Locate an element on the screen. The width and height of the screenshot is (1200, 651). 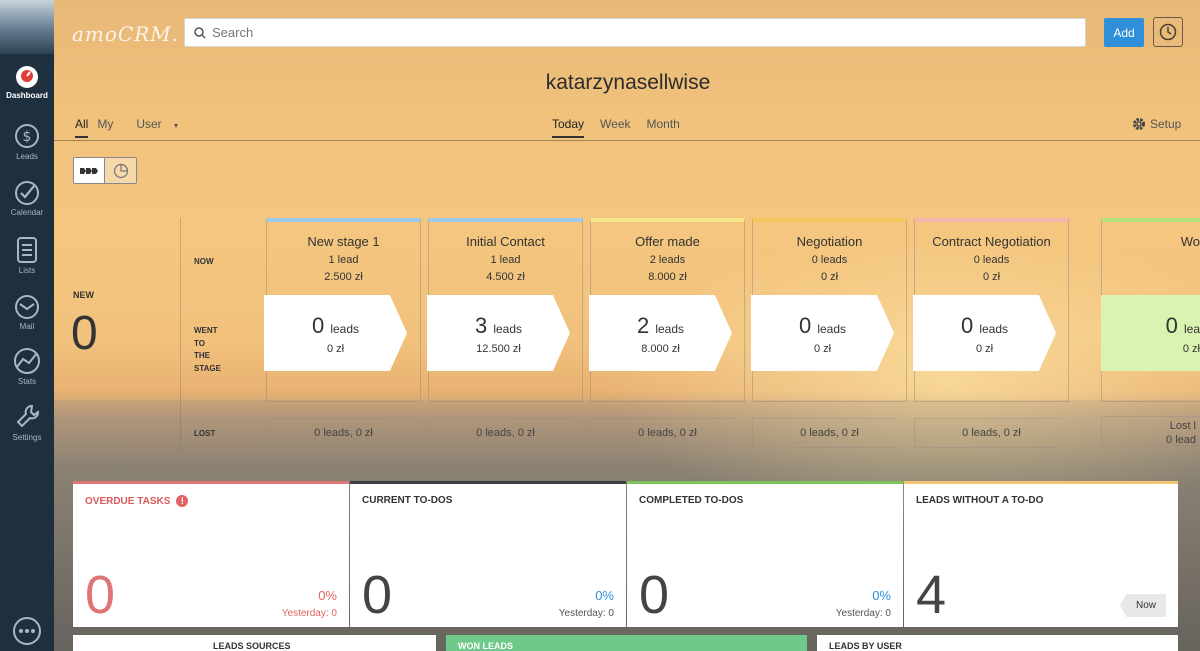
chart-view-button is located at coordinates (120, 170).